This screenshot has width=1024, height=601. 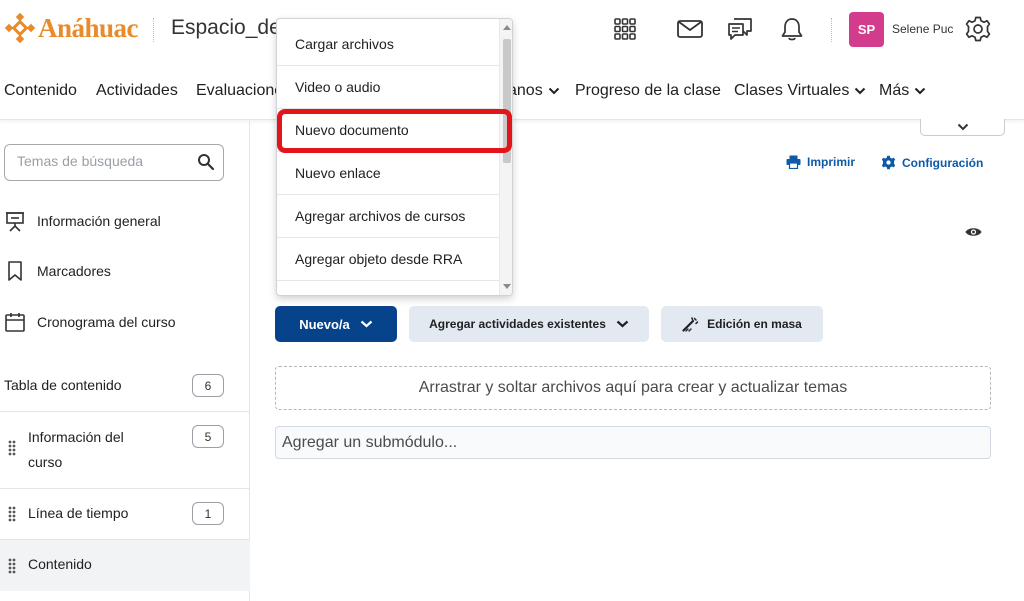 I want to click on new-button: Nuevo/a, so click(x=336, y=324).